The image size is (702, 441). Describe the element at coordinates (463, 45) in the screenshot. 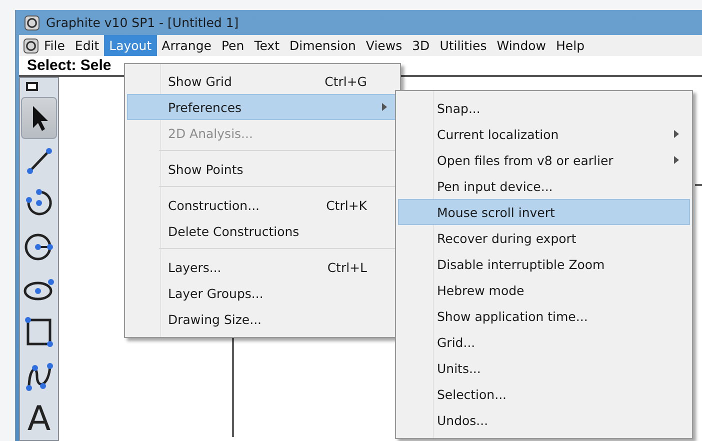

I see `menu-bar-item: Utilities` at that location.